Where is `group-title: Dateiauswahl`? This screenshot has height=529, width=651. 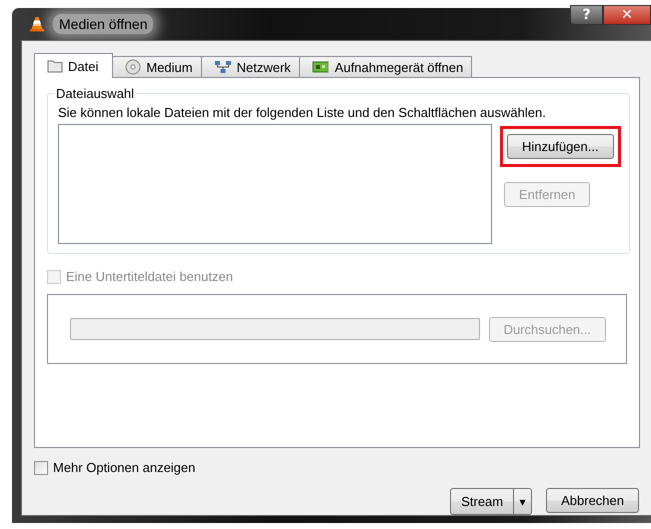
group-title: Dateiauswahl is located at coordinates (95, 93).